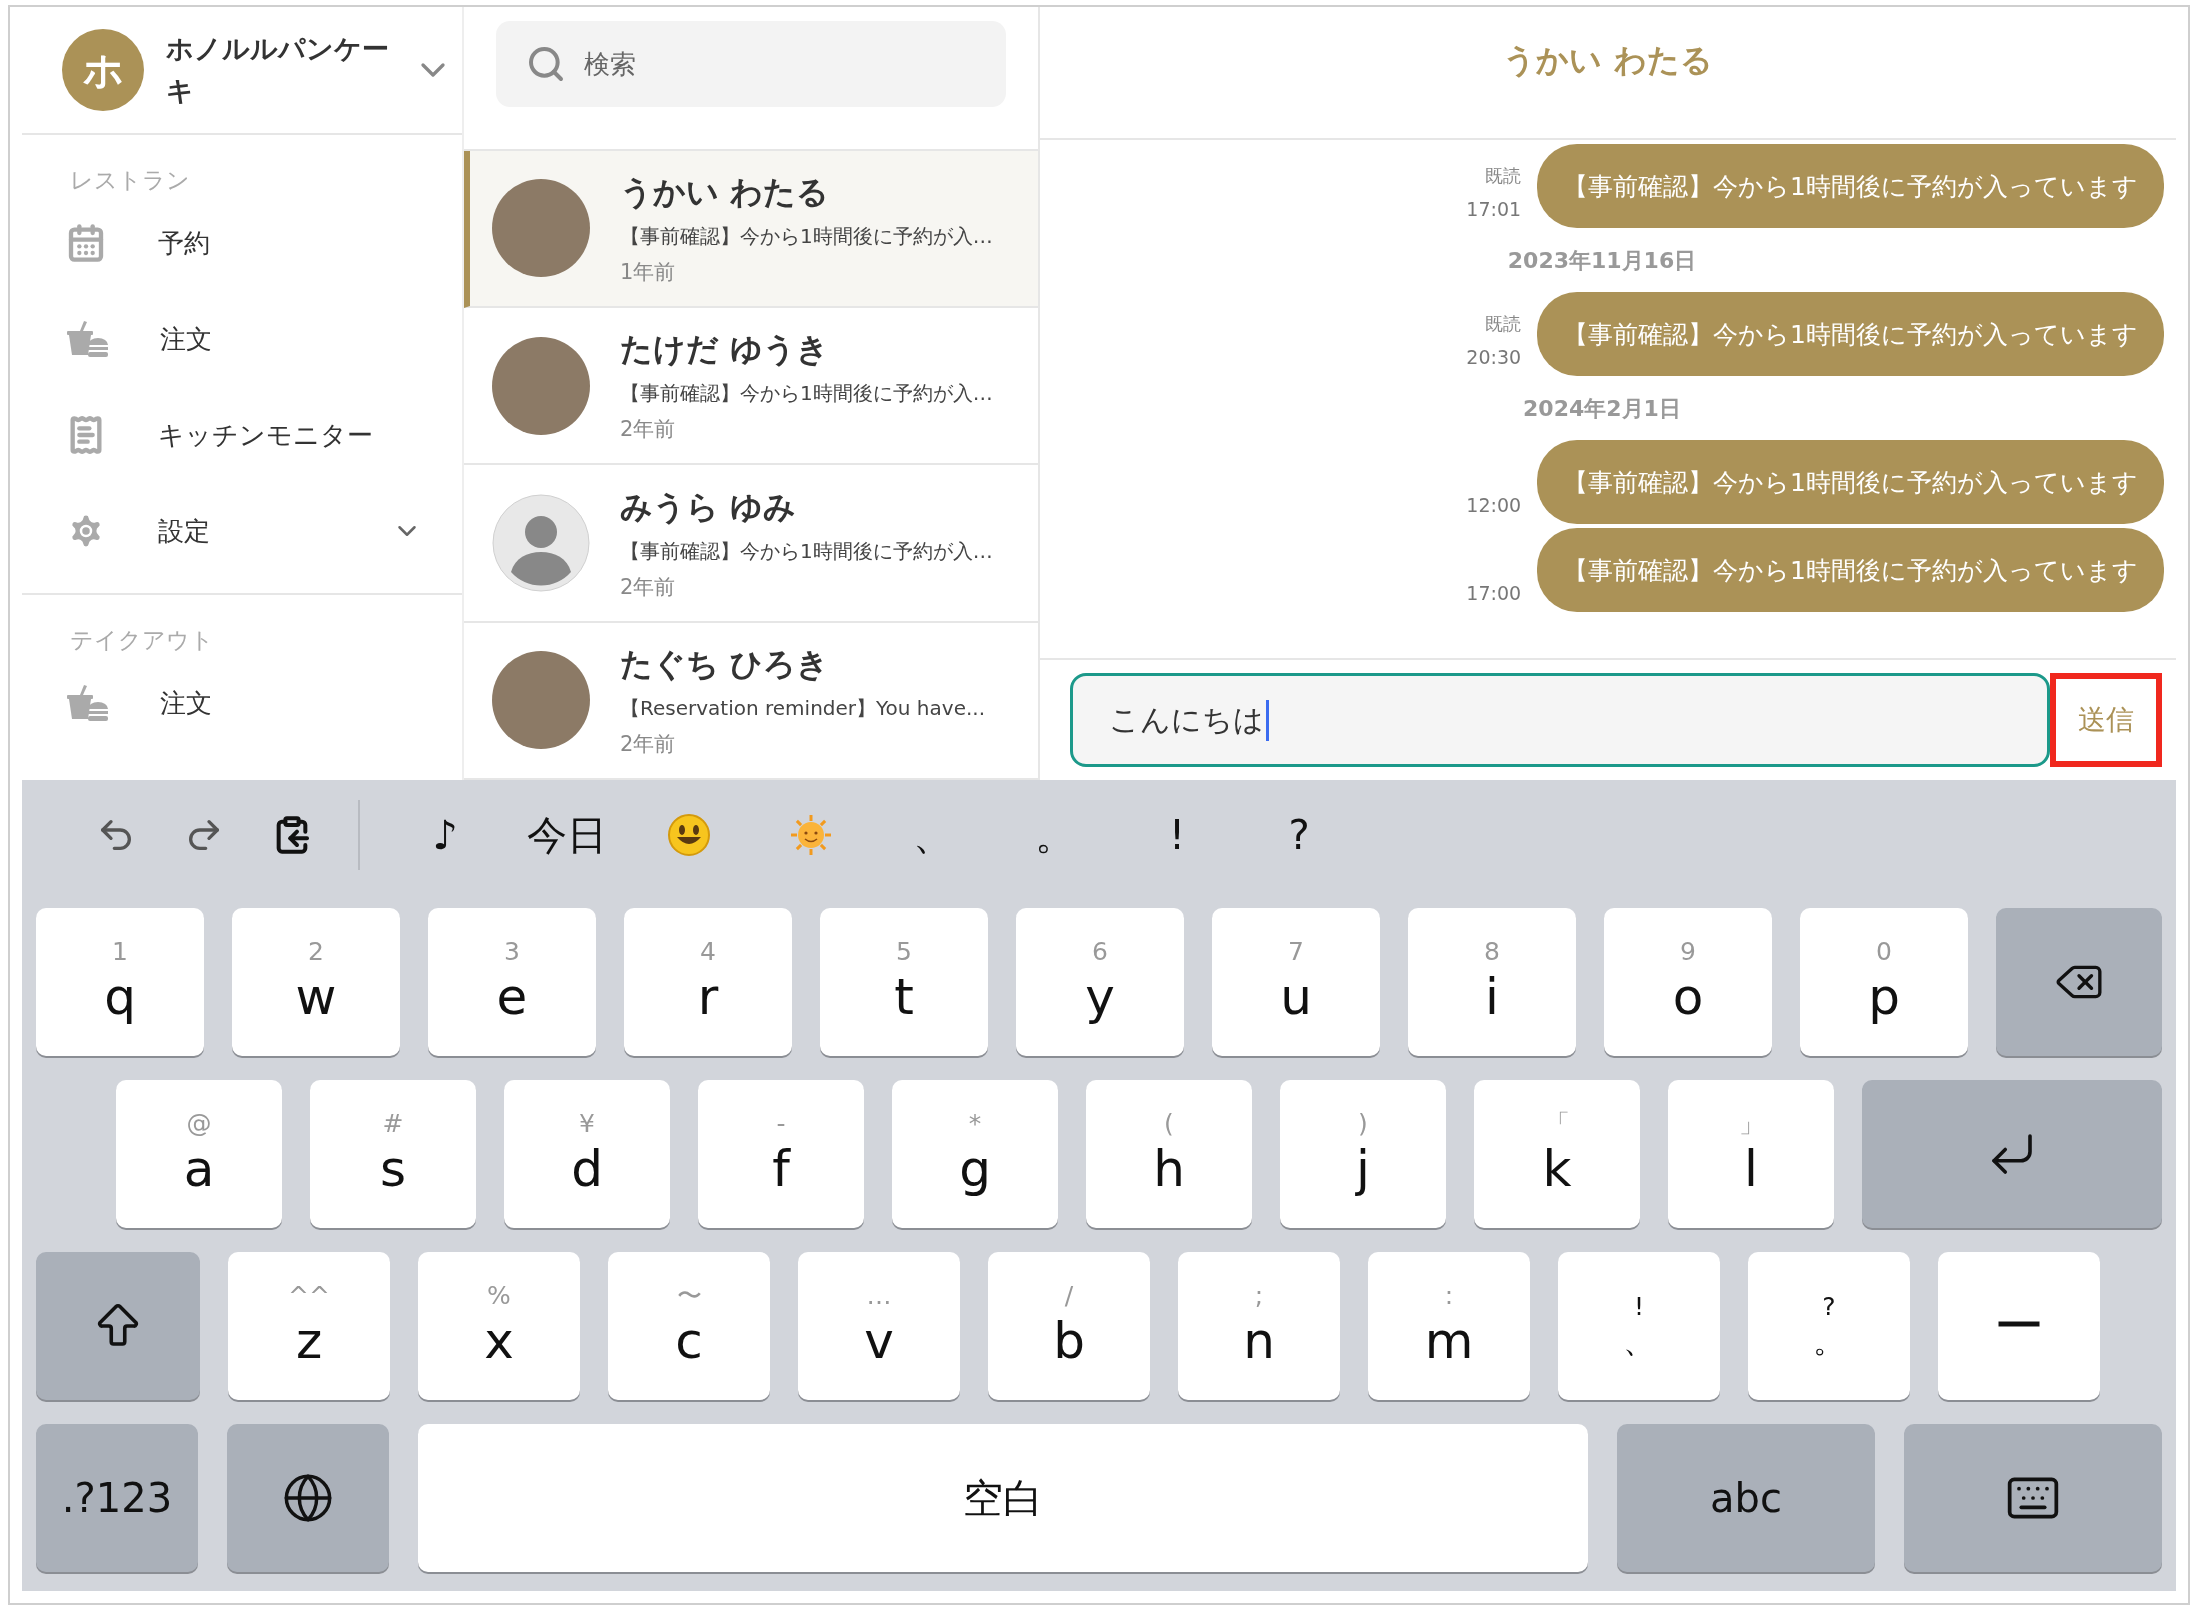 The width and height of the screenshot is (2198, 1612). Describe the element at coordinates (1169, 1154) in the screenshot. I see `key: ( h` at that location.